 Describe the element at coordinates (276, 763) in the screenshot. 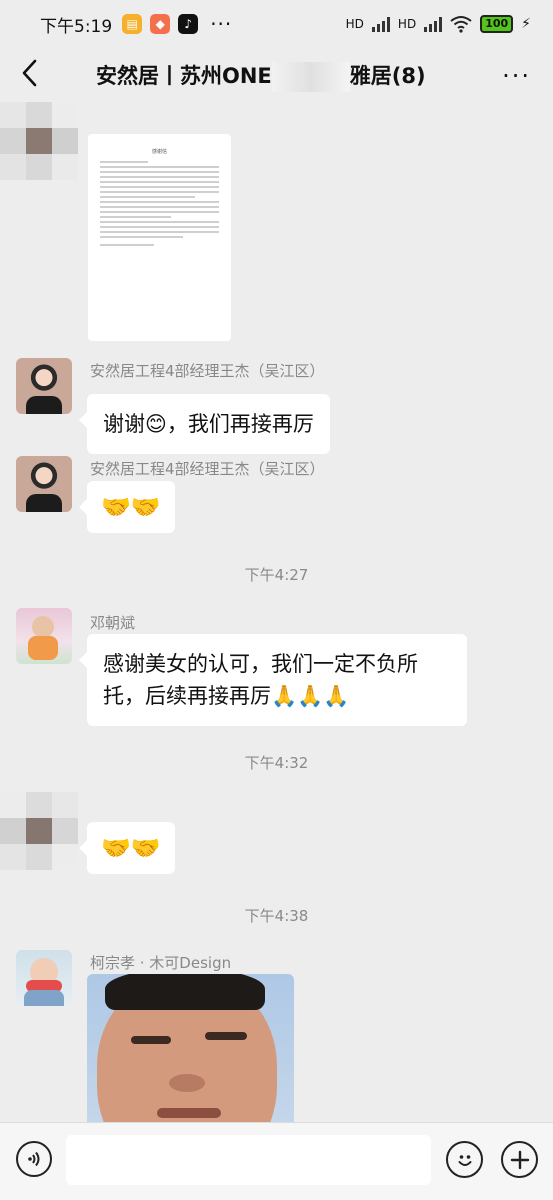

I see `timestamp: 下午4:32` at that location.